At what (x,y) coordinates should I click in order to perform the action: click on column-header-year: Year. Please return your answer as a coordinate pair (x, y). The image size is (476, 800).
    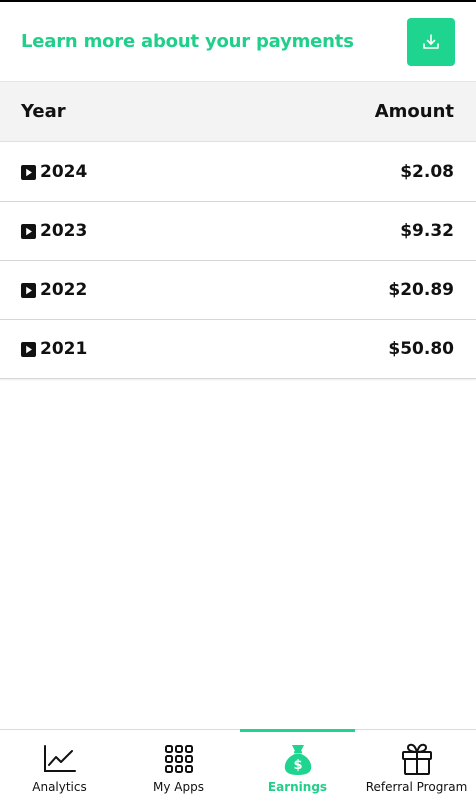
    Looking at the image, I should click on (43, 111).